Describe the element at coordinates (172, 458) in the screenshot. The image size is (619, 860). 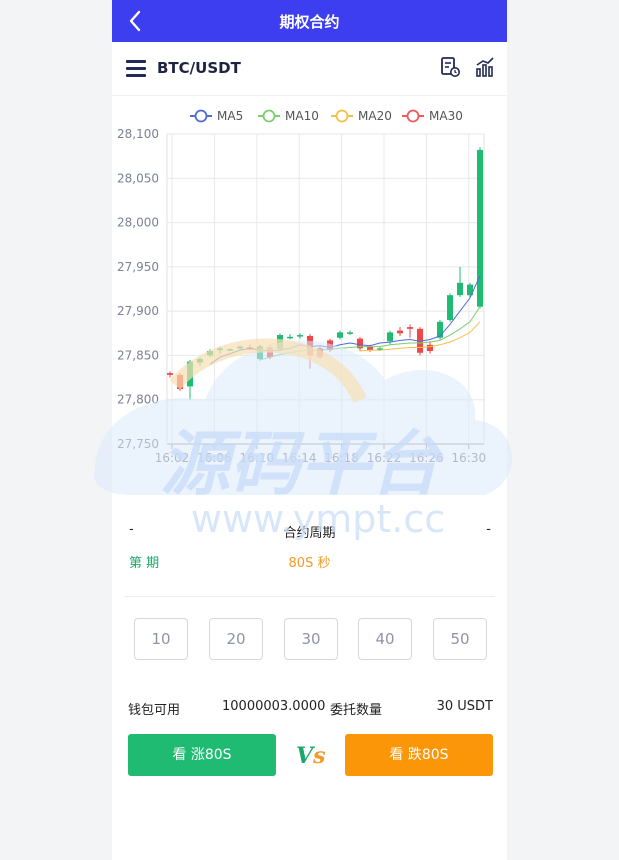
I see `x-tick-label: 16:02` at that location.